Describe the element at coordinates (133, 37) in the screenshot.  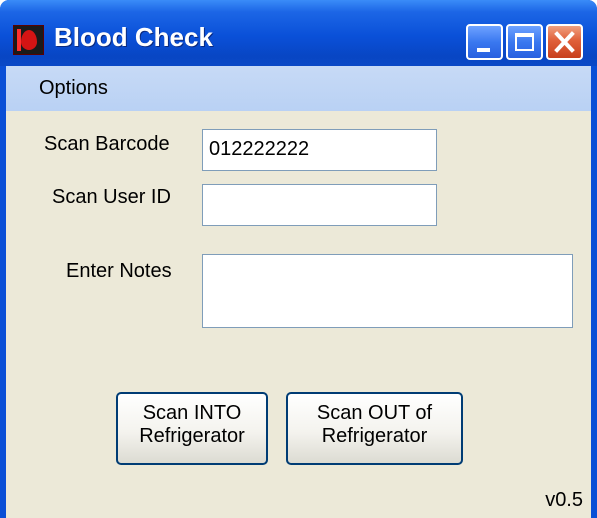
I see `window-title: Blood Check` at that location.